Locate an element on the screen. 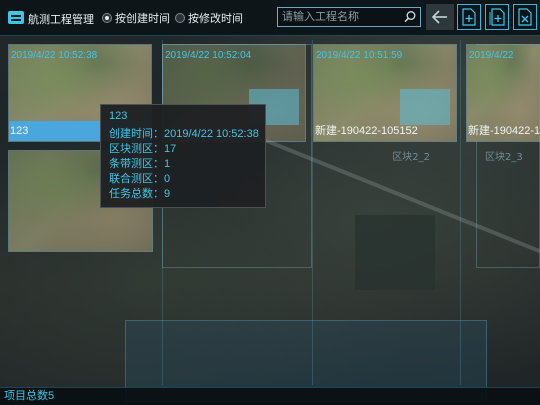  new-project-button is located at coordinates (469, 17).